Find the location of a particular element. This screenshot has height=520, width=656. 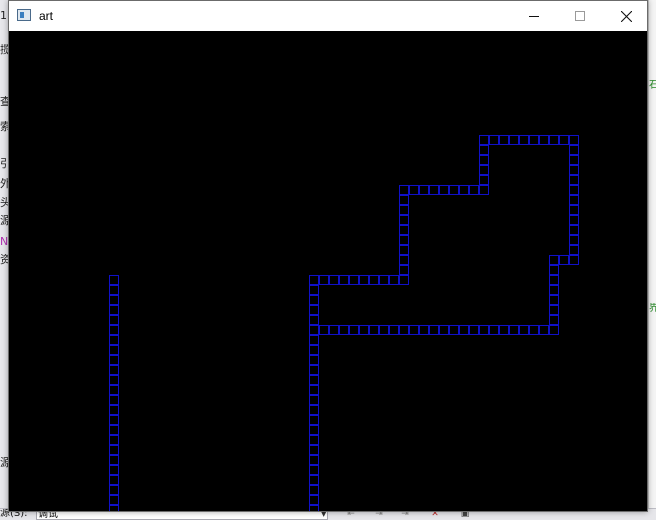

bg-glyph: 头 is located at coordinates (4, 203).